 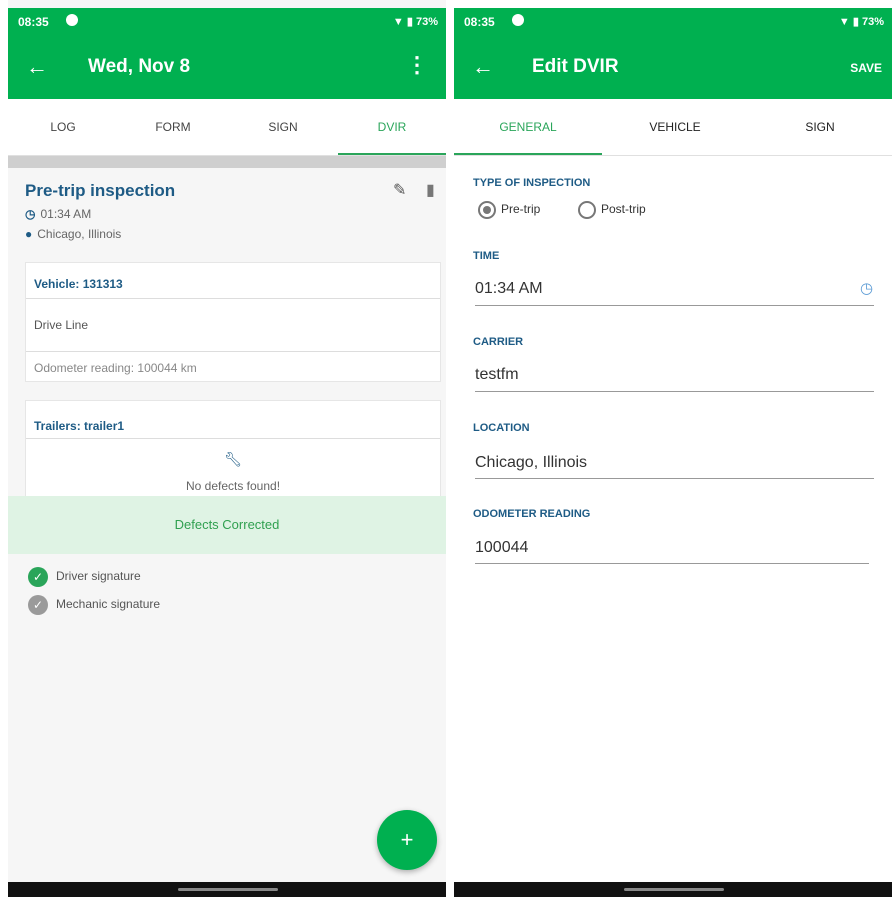 What do you see at coordinates (63, 127) in the screenshot?
I see `tab-log: LOG` at bounding box center [63, 127].